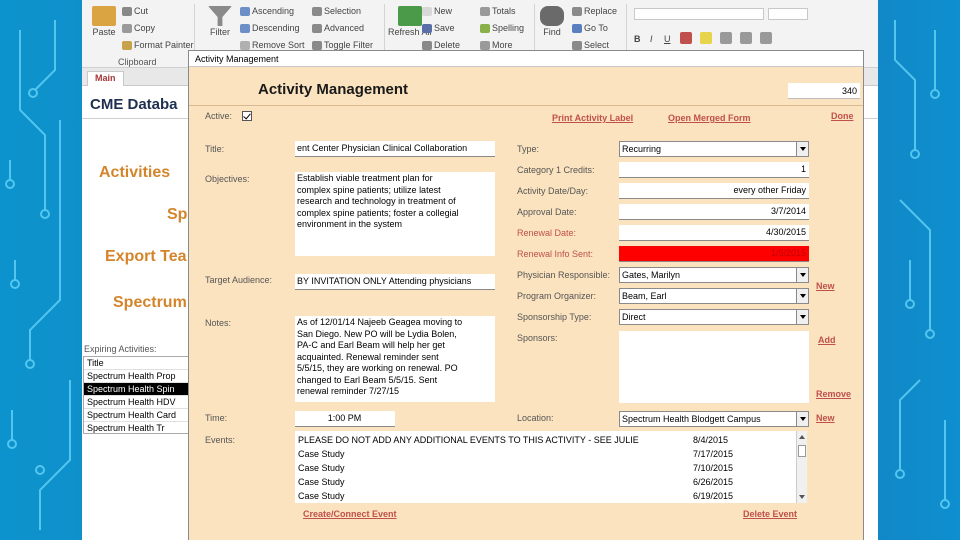  What do you see at coordinates (766, 38) in the screenshot?
I see `align-right-button` at bounding box center [766, 38].